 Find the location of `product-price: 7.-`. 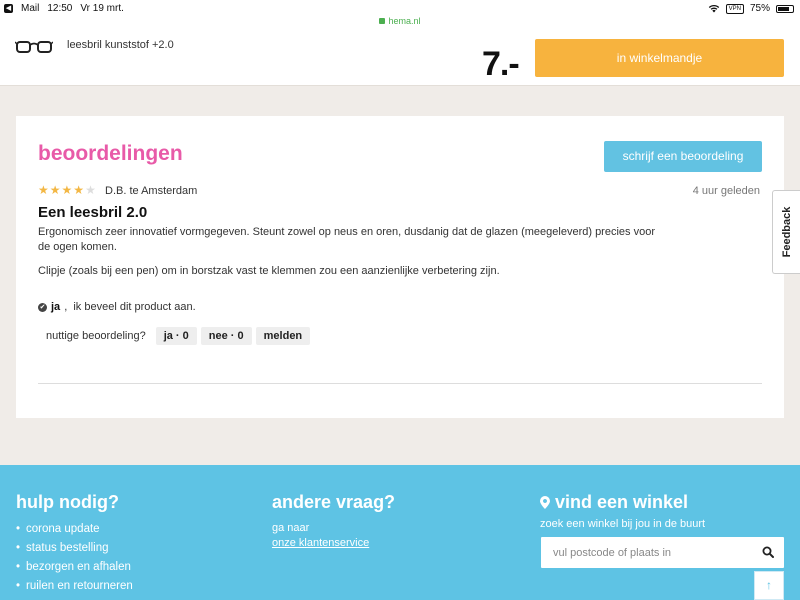

product-price: 7.- is located at coordinates (501, 64).